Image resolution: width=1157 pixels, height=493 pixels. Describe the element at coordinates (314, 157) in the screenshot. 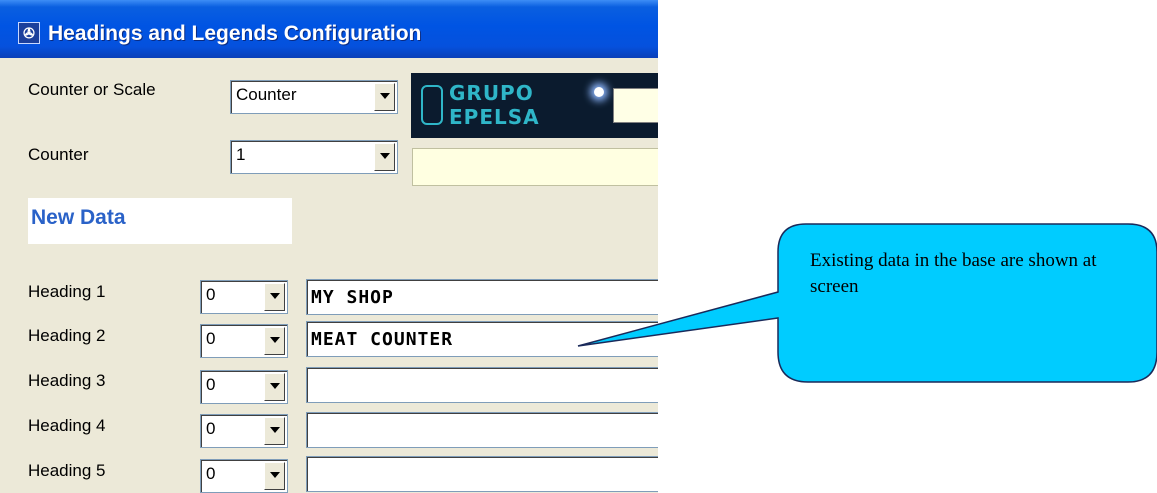

I see `counter-select: 1` at that location.